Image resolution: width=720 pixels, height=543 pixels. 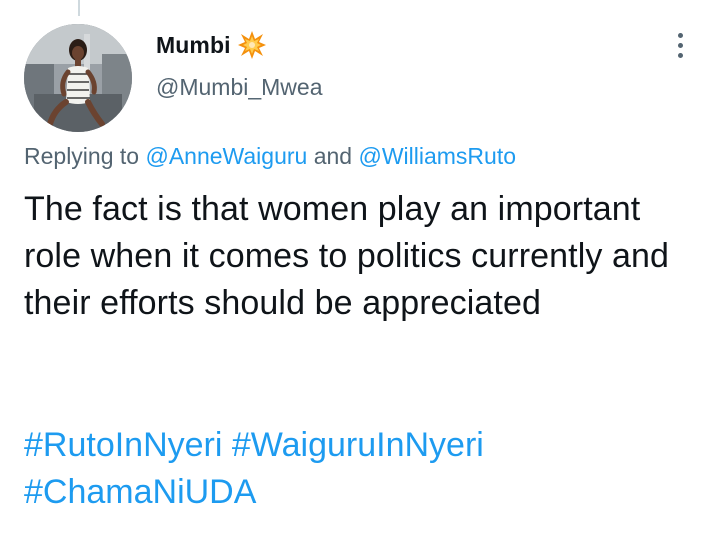 What do you see at coordinates (252, 45) in the screenshot?
I see `collision-icon` at bounding box center [252, 45].